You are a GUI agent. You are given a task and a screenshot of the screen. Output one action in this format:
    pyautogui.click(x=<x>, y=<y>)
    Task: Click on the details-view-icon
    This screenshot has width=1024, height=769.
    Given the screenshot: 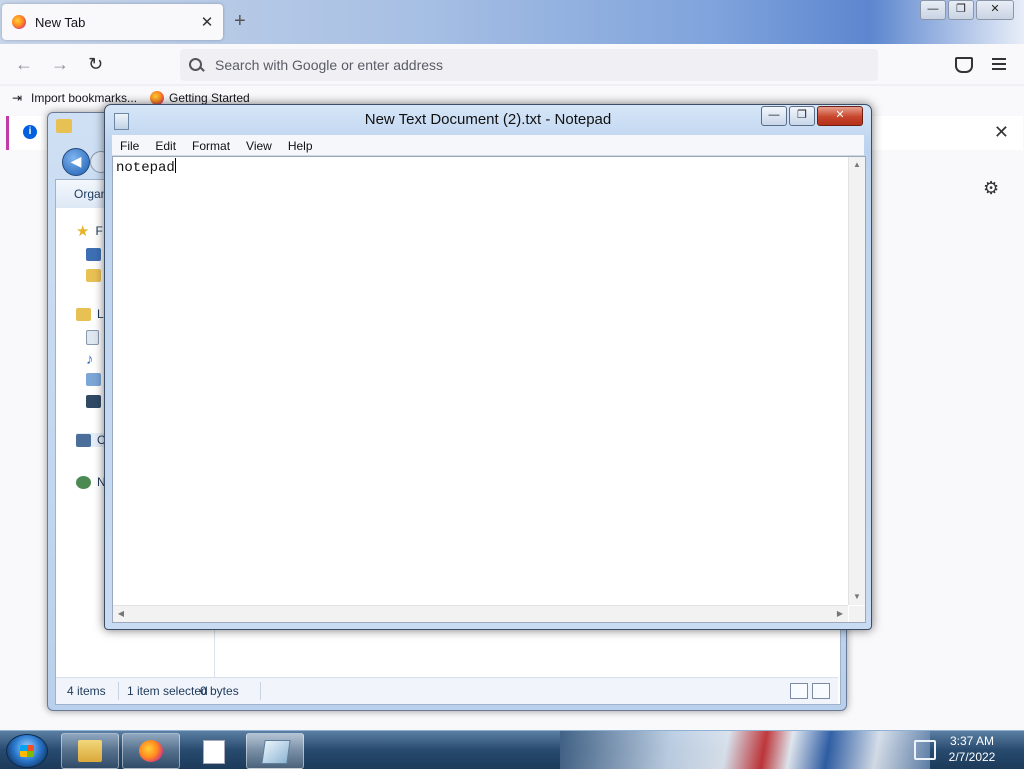 What is the action you would take?
    pyautogui.click(x=799, y=691)
    